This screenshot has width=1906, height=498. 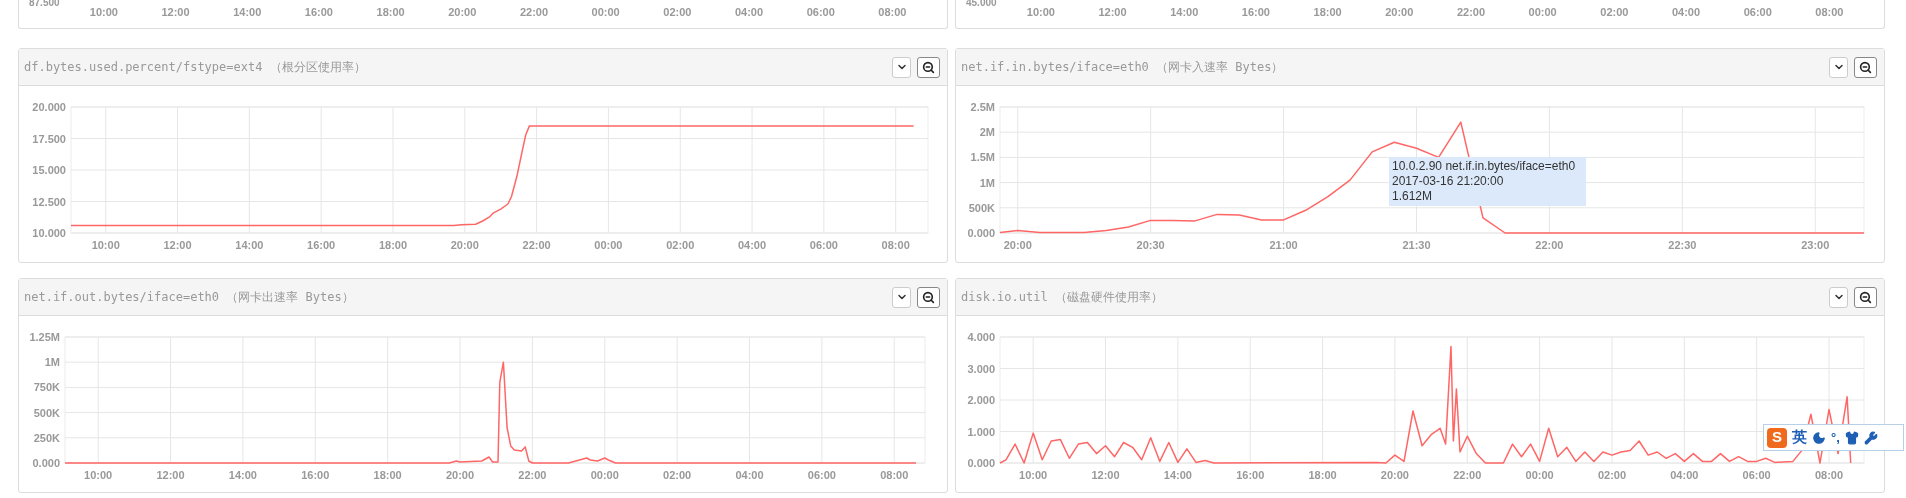 What do you see at coordinates (1682, 245) in the screenshot?
I see `axis-tick-label: 22:30` at bounding box center [1682, 245].